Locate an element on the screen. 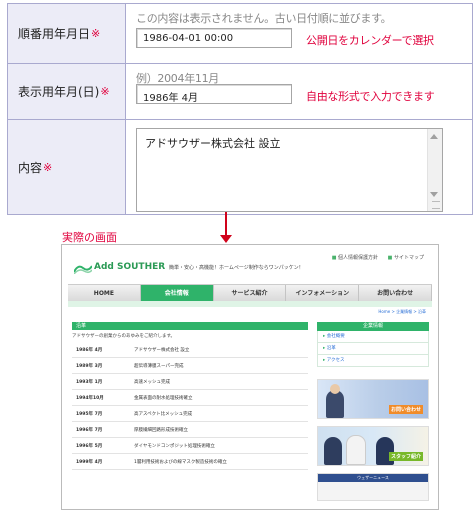  table-row: 1995年 7月 高アスペクト比メッシュ完成 is located at coordinates (190, 414).